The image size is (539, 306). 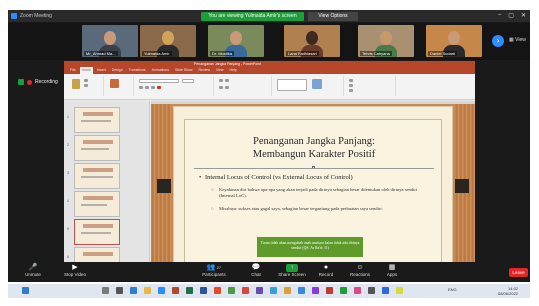 I want to click on word-icon, so click(x=203, y=290).